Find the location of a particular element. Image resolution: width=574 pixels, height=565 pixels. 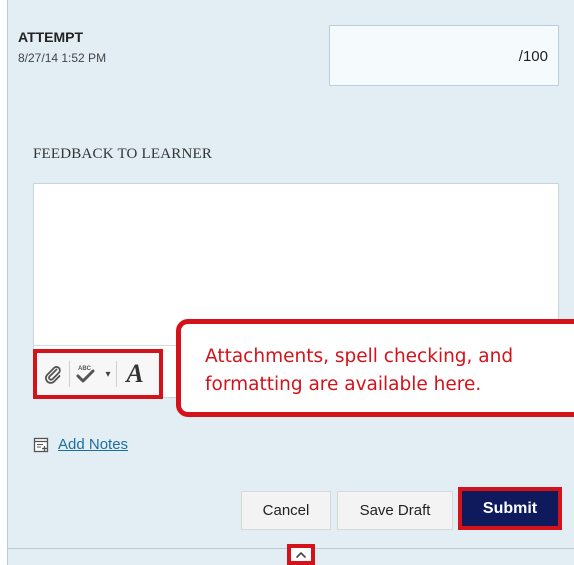

add-notes-link: Add Notes is located at coordinates (93, 444).